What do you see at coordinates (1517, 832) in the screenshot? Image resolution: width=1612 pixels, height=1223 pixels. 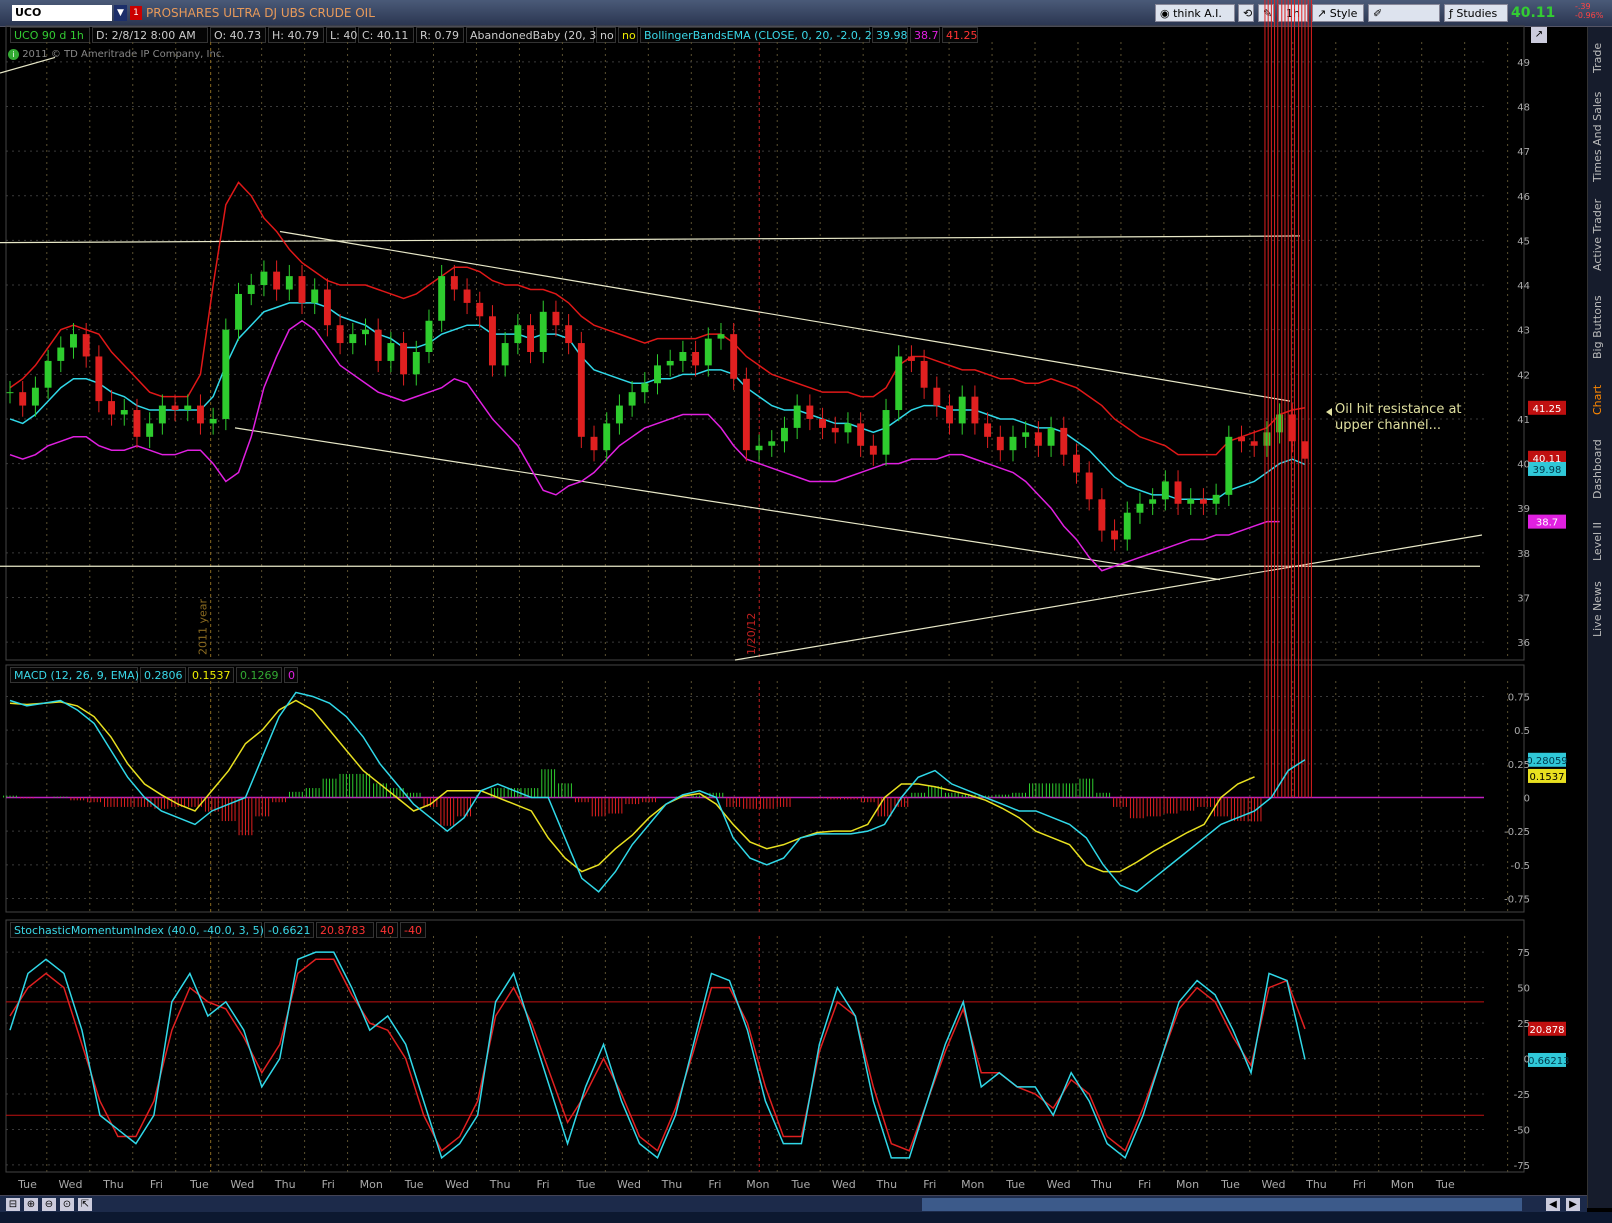 I see `macd-tick-label: -0.25` at bounding box center [1517, 832].